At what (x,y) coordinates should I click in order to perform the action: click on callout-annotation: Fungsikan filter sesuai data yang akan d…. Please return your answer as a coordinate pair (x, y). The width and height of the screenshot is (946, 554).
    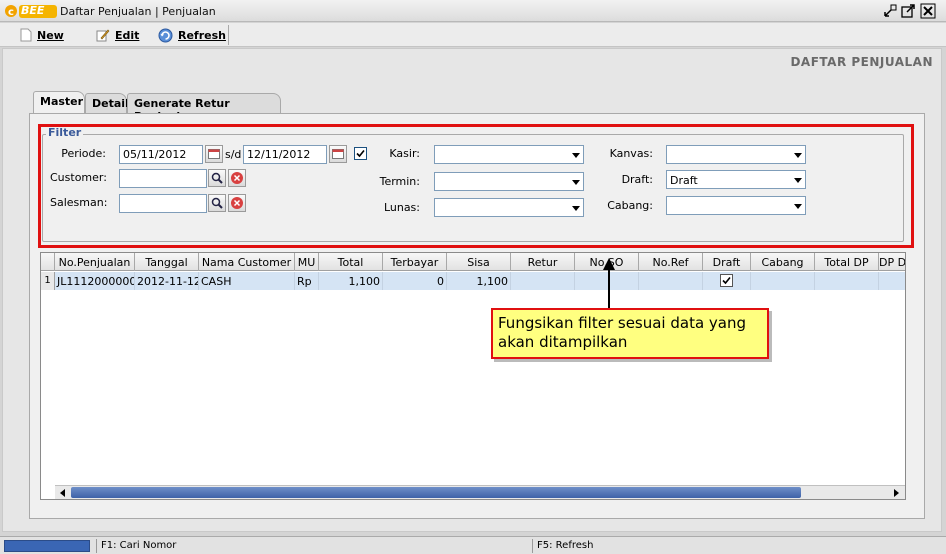
    Looking at the image, I should click on (630, 333).